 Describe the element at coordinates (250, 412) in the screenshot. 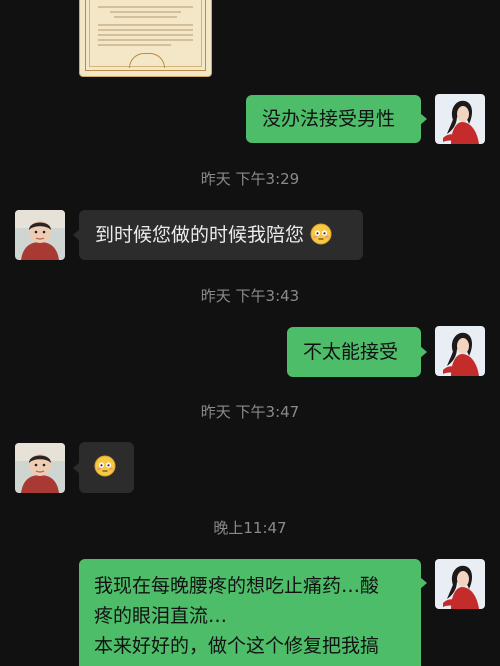

I see `timestamp: 昨天 下午3:47` at that location.